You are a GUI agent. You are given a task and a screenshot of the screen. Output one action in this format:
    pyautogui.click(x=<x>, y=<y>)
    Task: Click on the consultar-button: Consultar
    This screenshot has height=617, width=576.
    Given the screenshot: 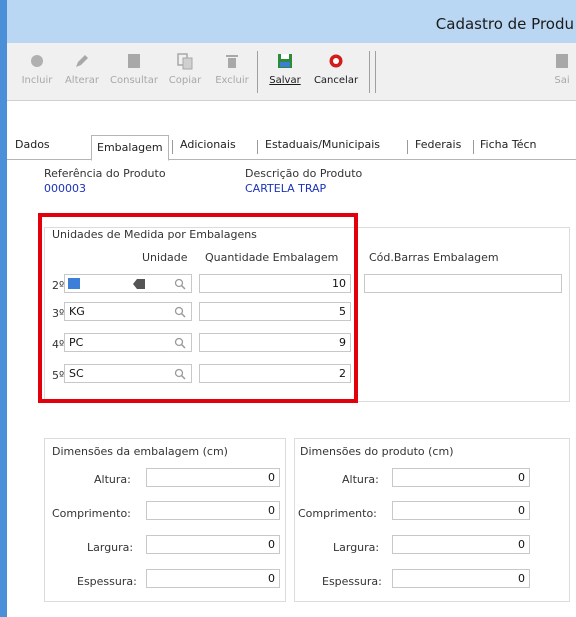 What is the action you would take?
    pyautogui.click(x=134, y=71)
    